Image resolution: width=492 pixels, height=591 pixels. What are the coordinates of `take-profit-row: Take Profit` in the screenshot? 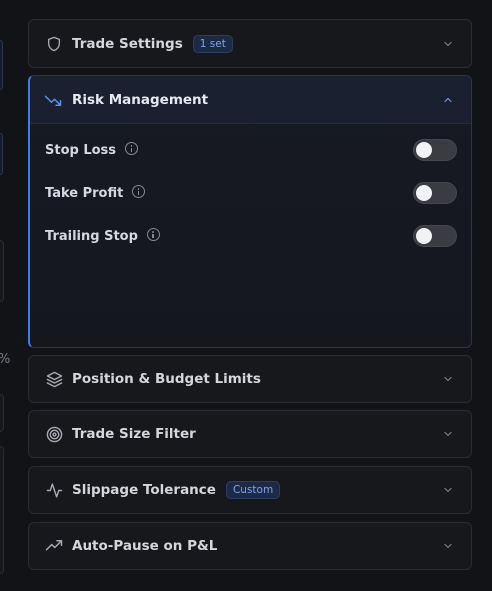 It's located at (251, 193).